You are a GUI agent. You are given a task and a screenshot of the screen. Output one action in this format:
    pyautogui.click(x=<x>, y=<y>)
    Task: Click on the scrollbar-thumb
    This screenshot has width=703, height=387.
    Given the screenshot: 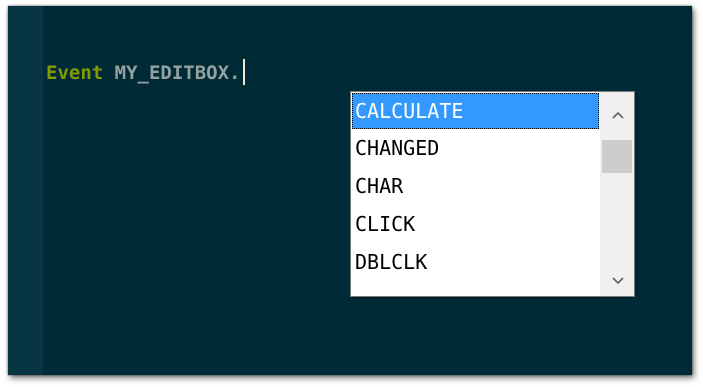 What is the action you would take?
    pyautogui.click(x=617, y=156)
    